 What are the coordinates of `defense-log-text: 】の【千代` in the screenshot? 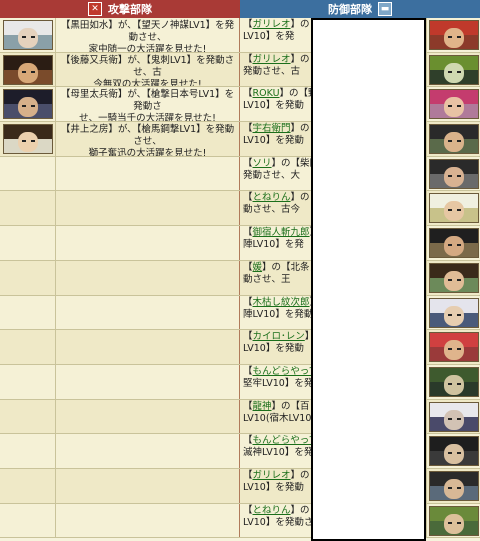 It's located at (300, 59).